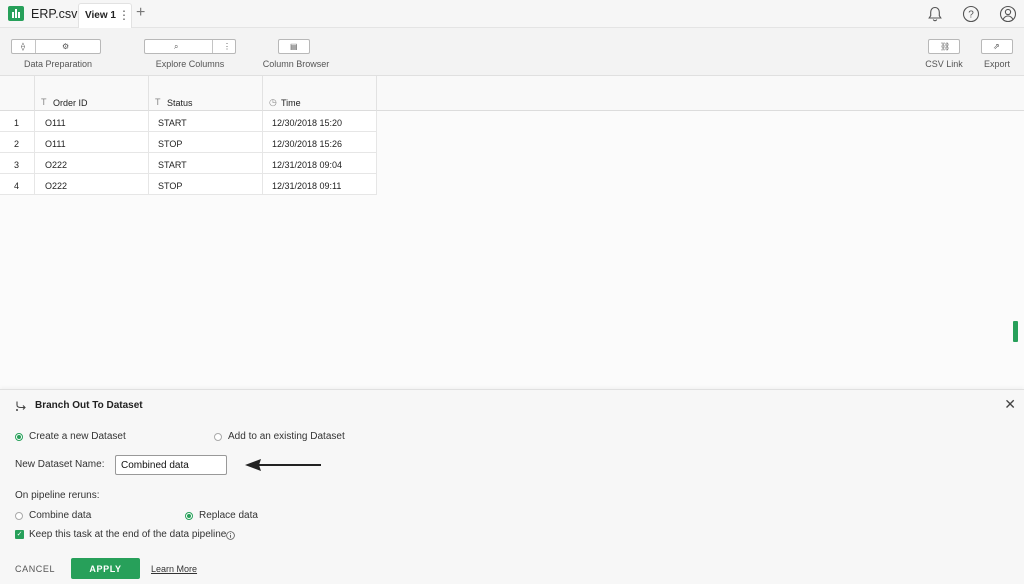  Describe the element at coordinates (54, 14) in the screenshot. I see `file-name: ERP.csv` at that location.